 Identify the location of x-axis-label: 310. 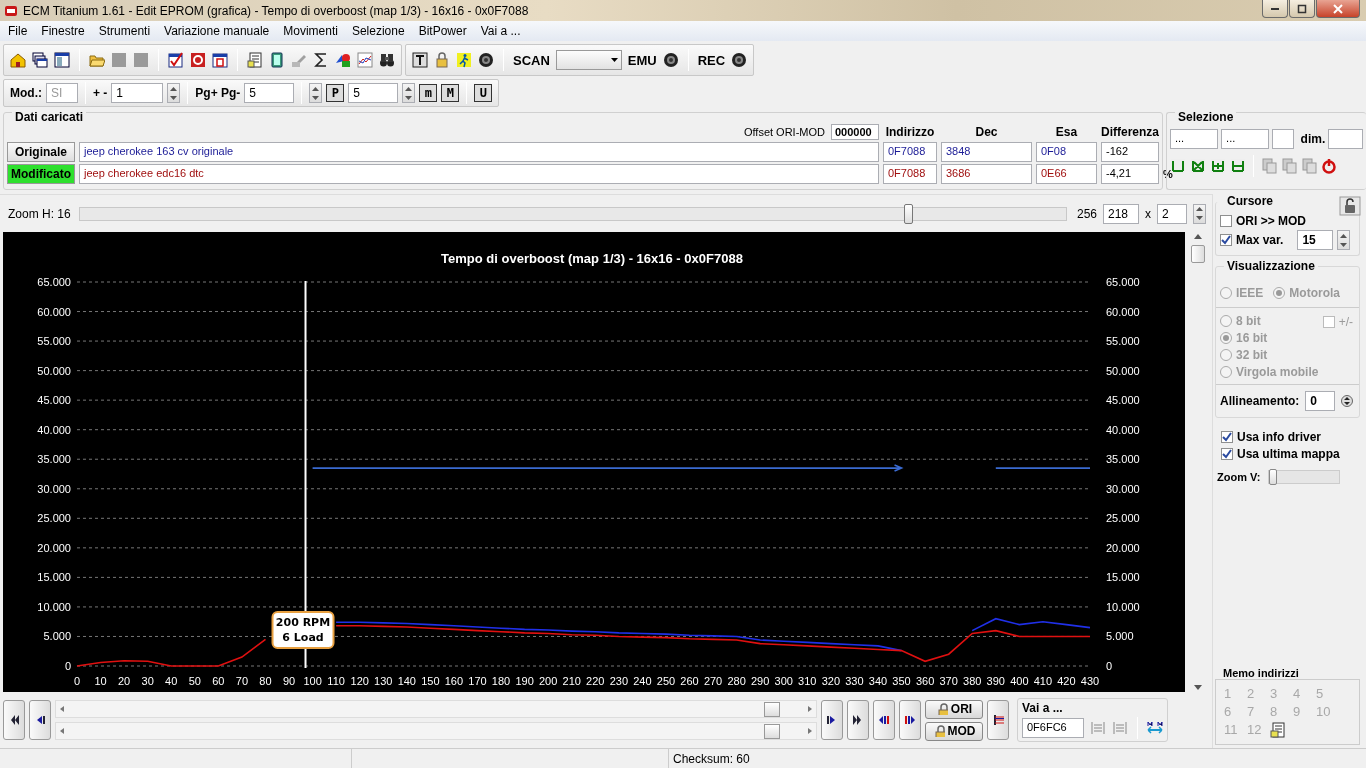
(807, 681).